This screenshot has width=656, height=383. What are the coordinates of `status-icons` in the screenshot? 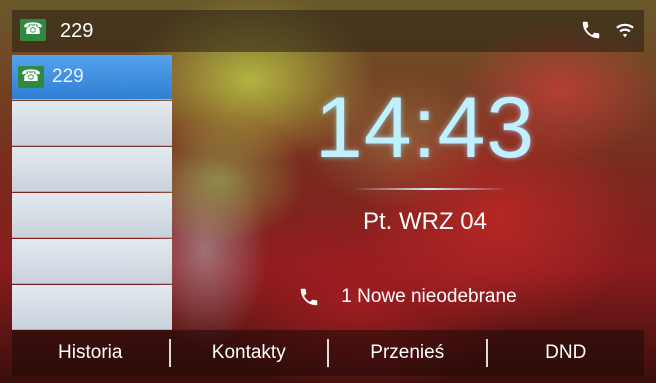 It's located at (604, 30).